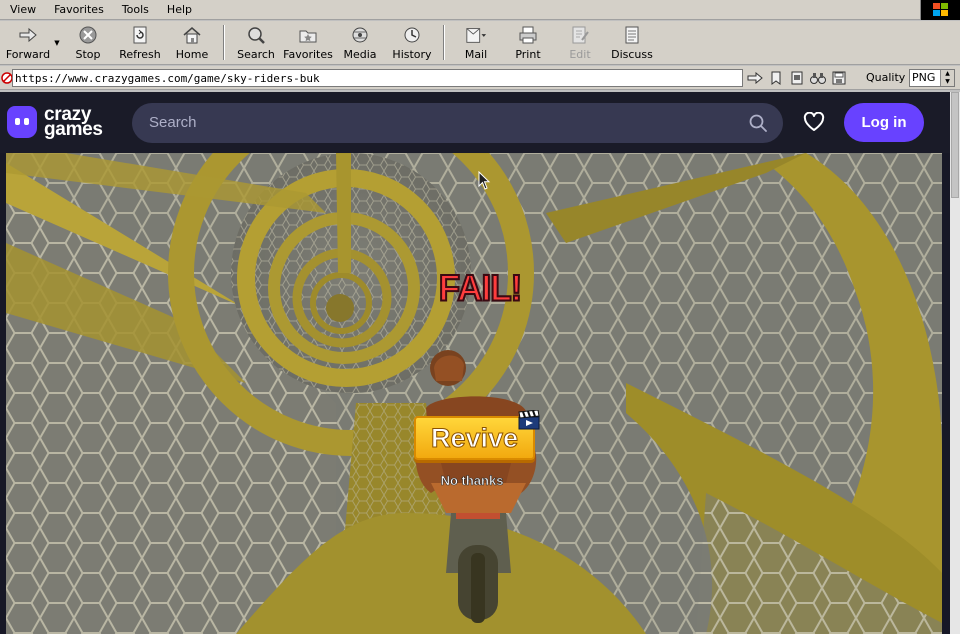 The image size is (960, 634). What do you see at coordinates (476, 35) in the screenshot?
I see `mail-icon` at bounding box center [476, 35].